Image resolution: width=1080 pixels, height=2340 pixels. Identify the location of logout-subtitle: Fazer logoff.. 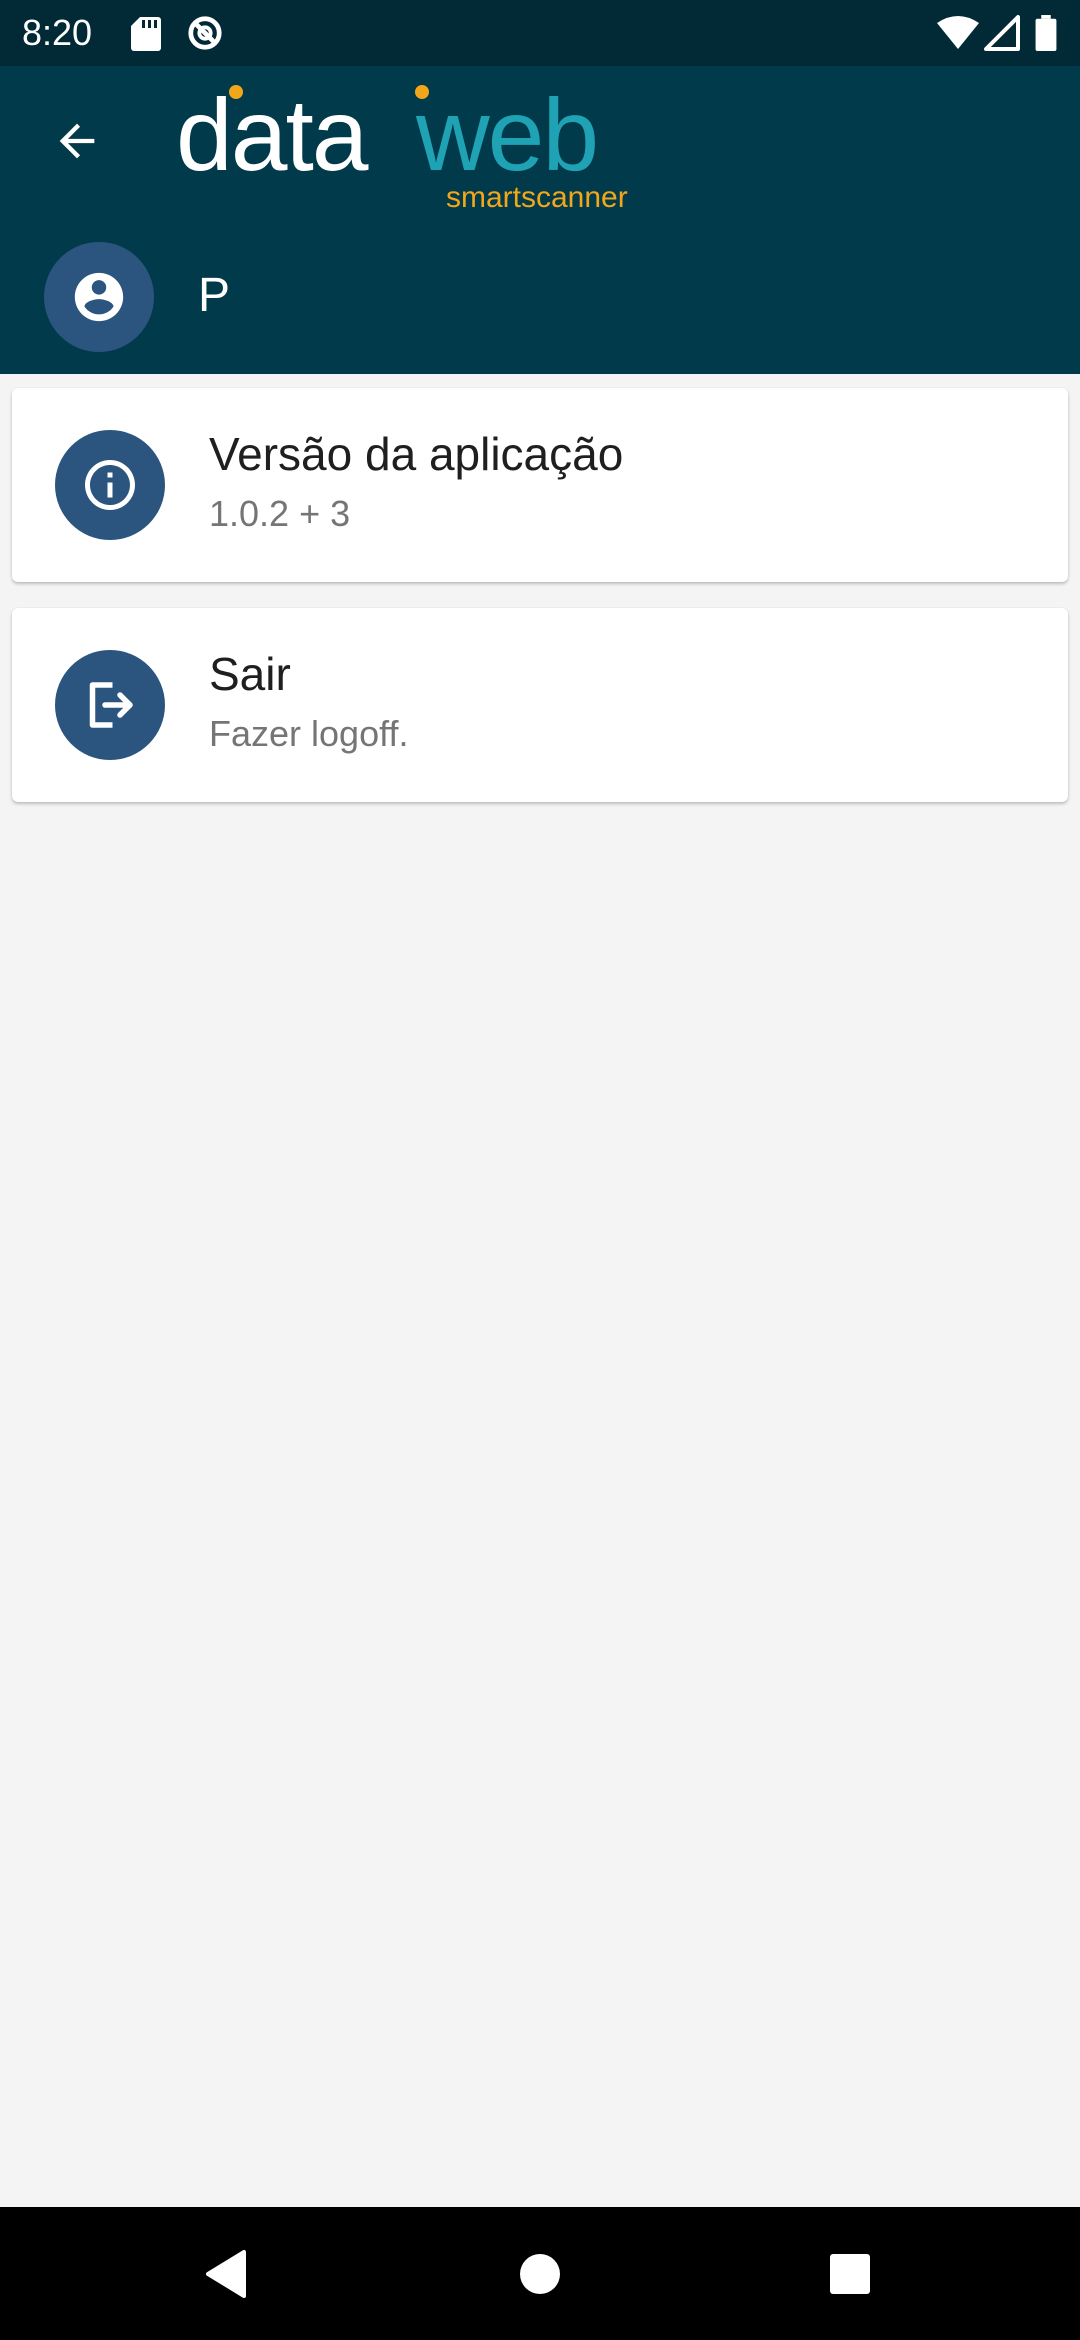
(309, 733).